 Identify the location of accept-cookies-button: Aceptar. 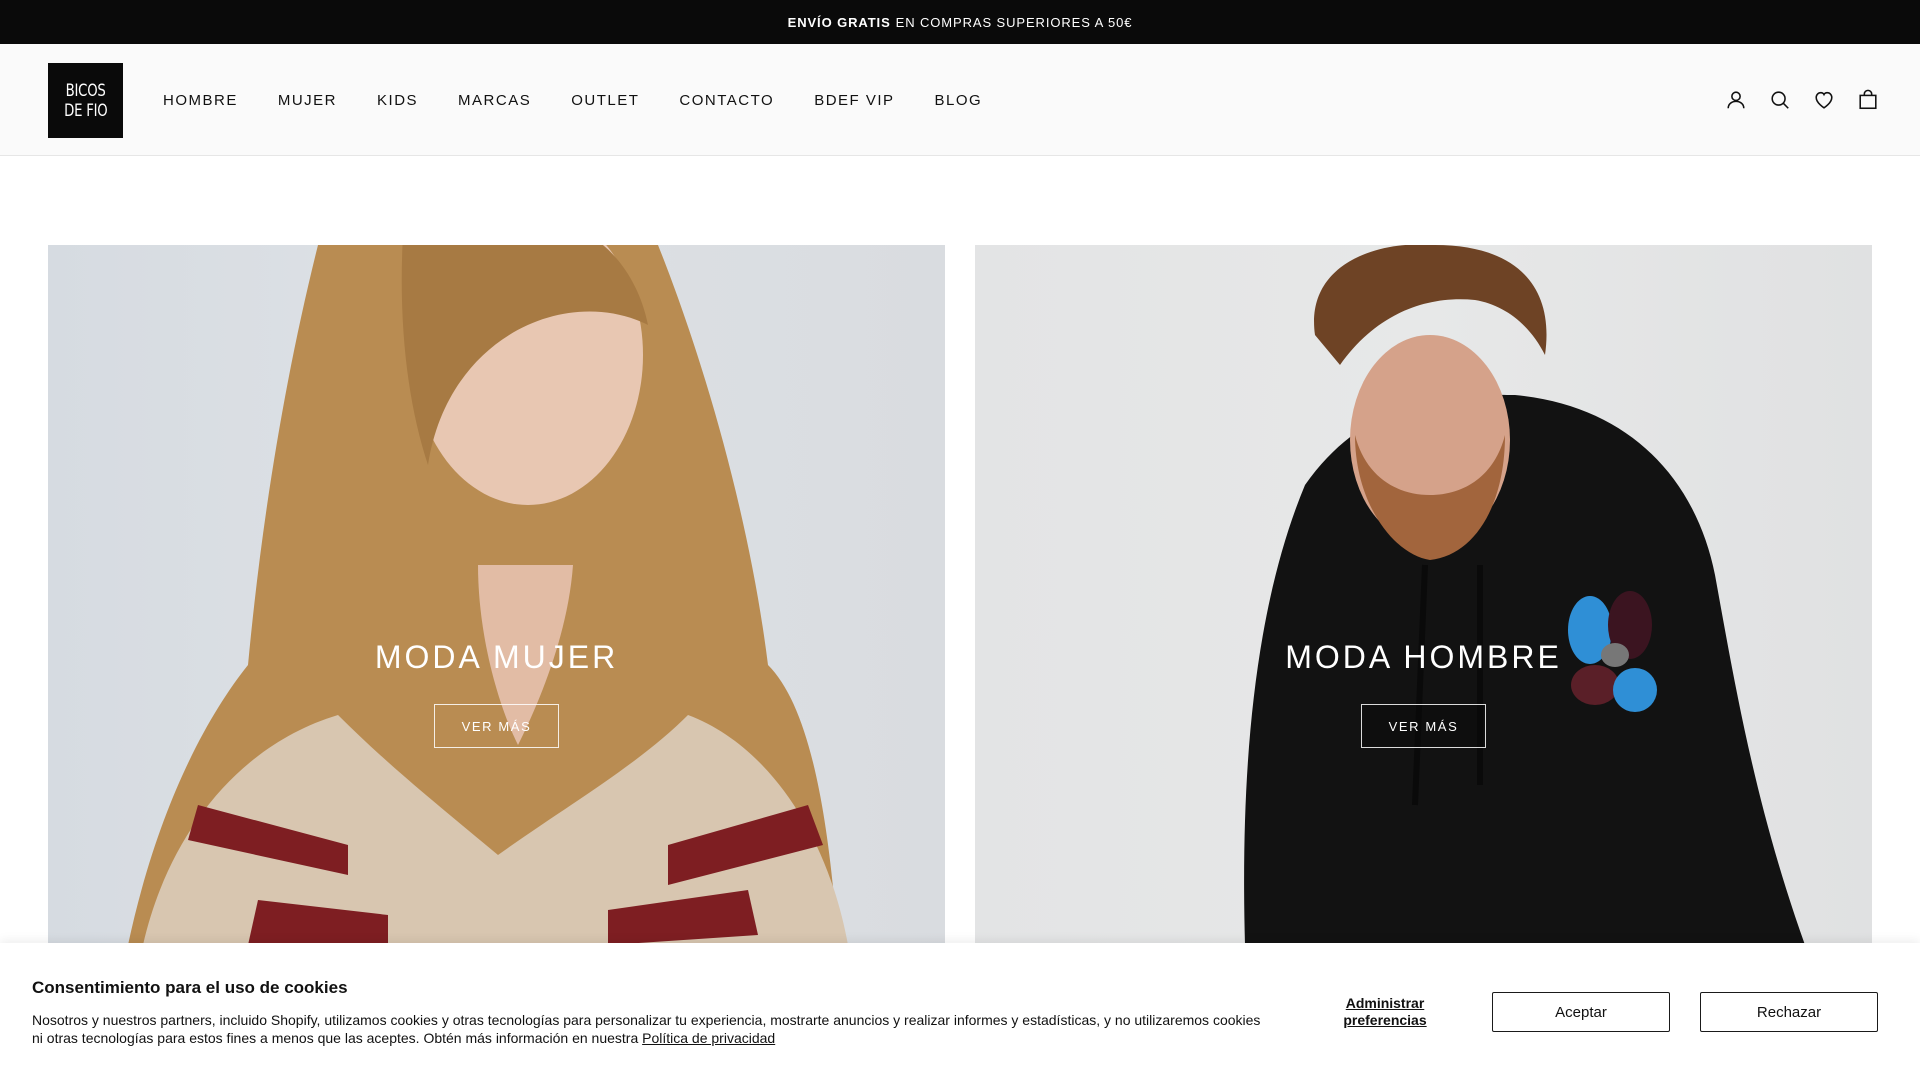
(1581, 1012).